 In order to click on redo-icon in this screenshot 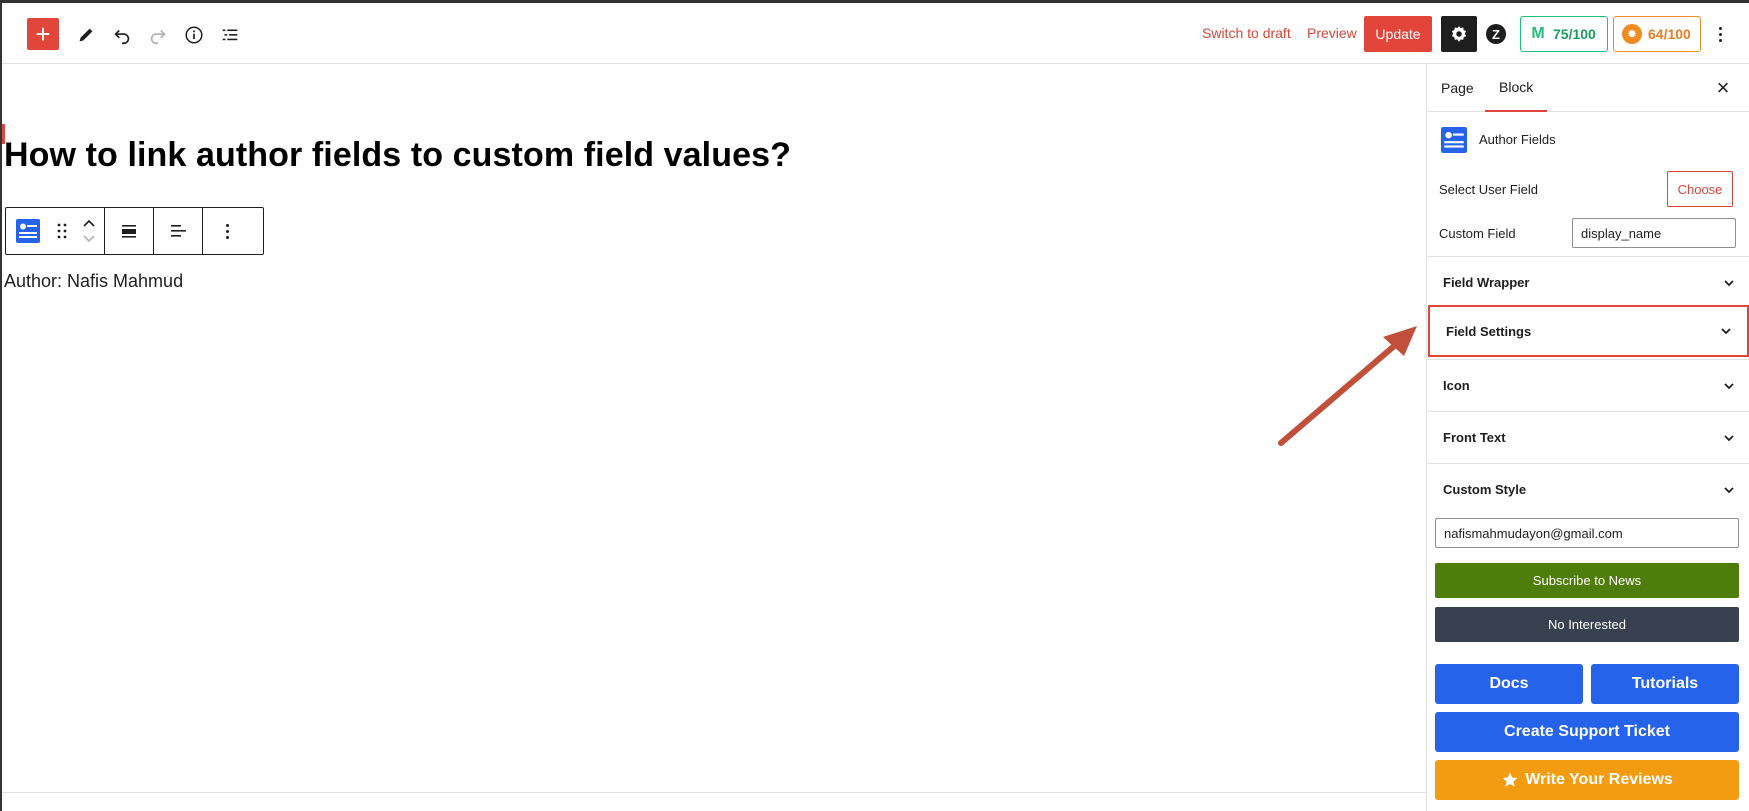, I will do `click(158, 37)`.